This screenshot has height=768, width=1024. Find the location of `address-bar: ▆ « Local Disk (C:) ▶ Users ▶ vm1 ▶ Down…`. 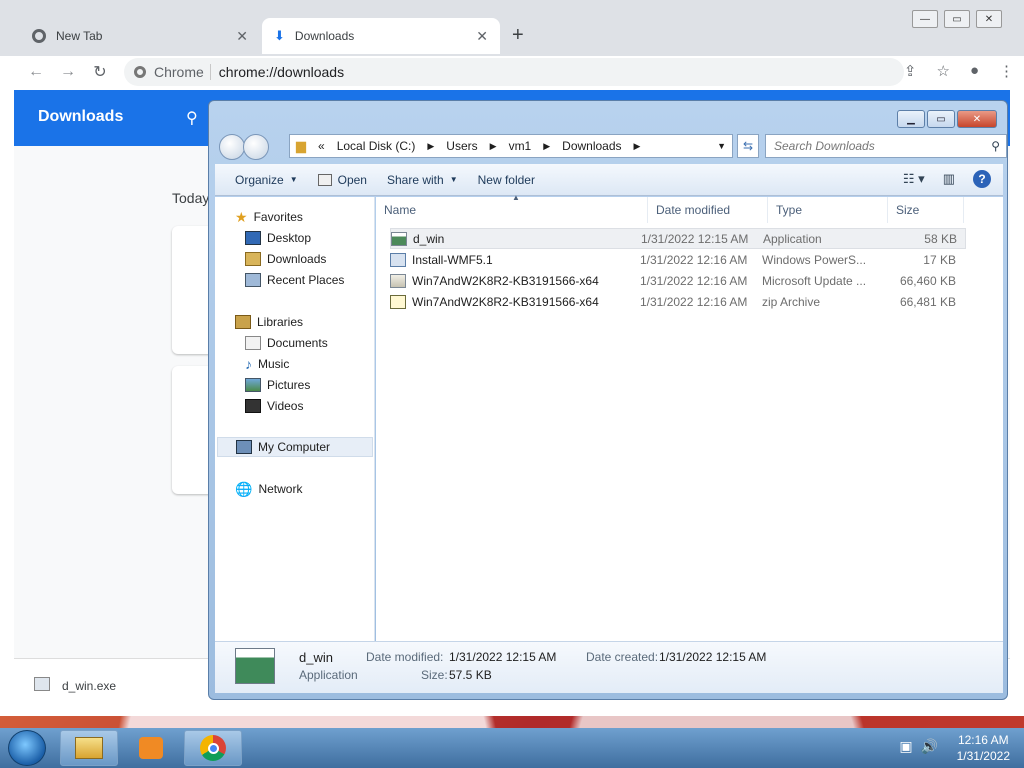

address-bar: ▆ « Local Disk (C:) ▶ Users ▶ vm1 ▶ Down… is located at coordinates (511, 146).